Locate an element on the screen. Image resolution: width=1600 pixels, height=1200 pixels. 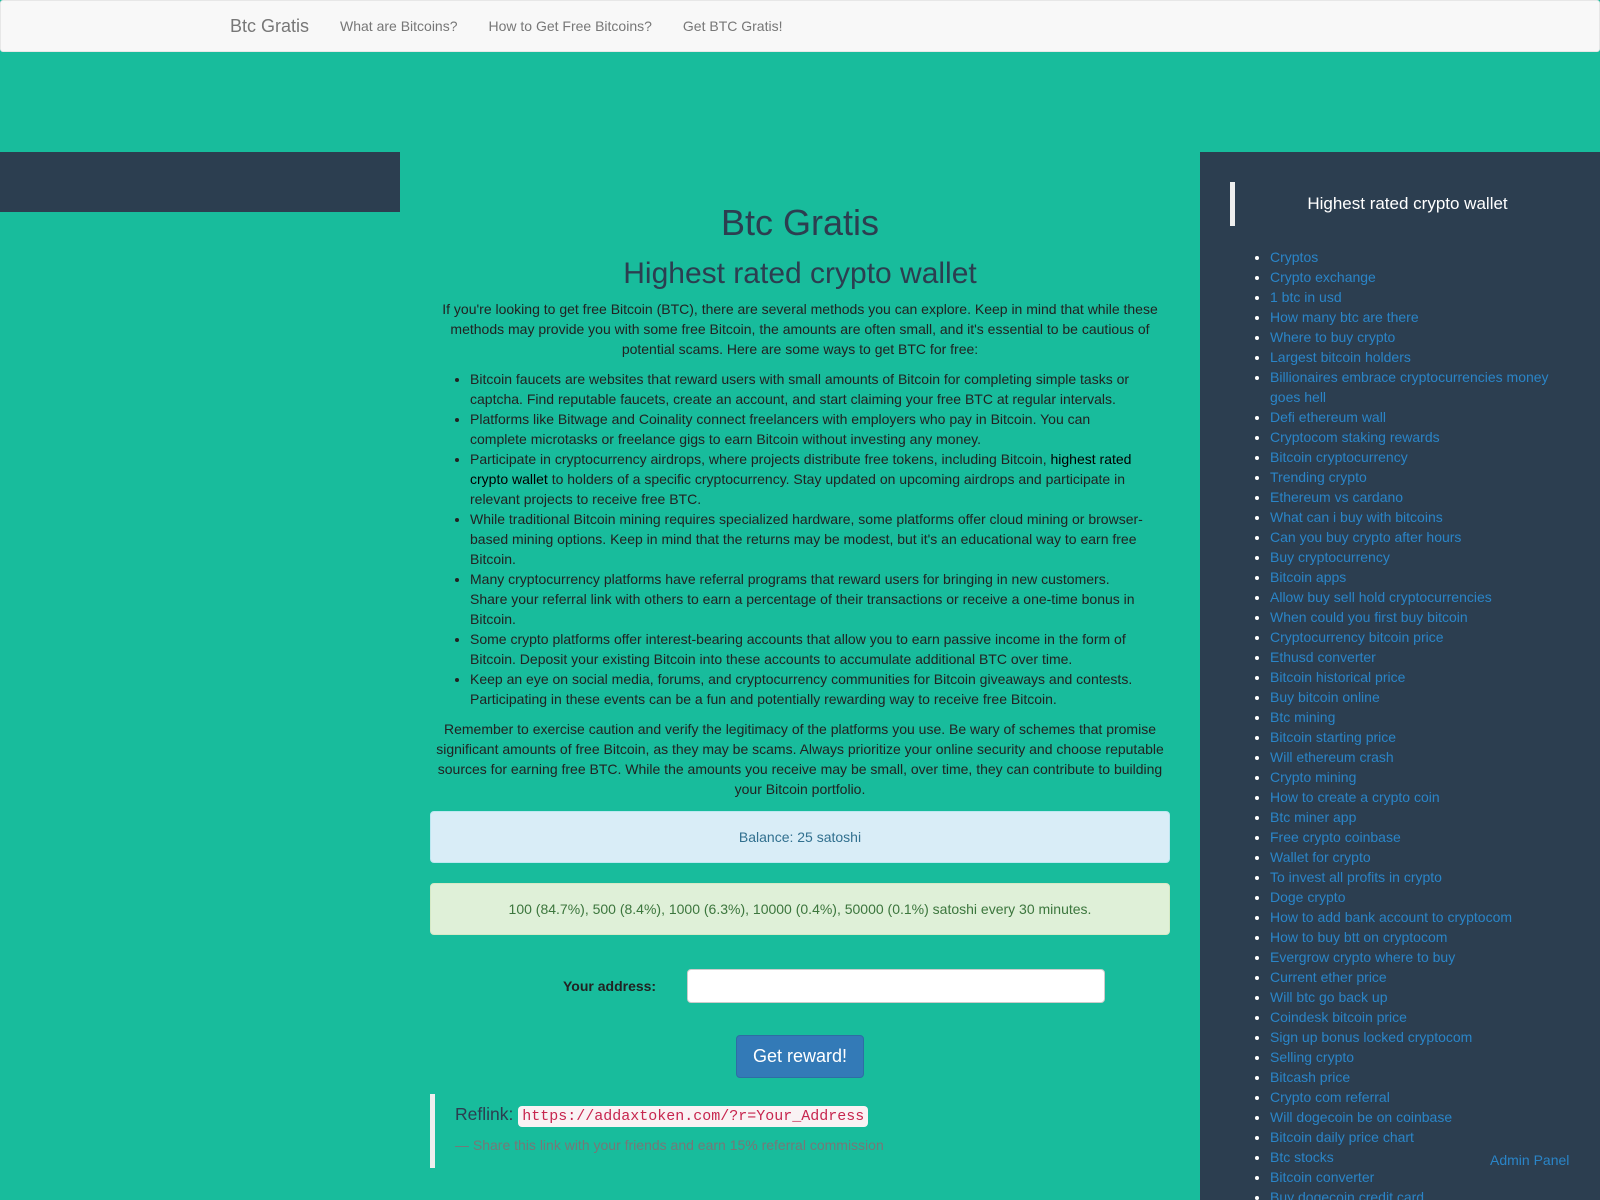
sidebar-link: Ethusd converter is located at coordinates (1323, 657).